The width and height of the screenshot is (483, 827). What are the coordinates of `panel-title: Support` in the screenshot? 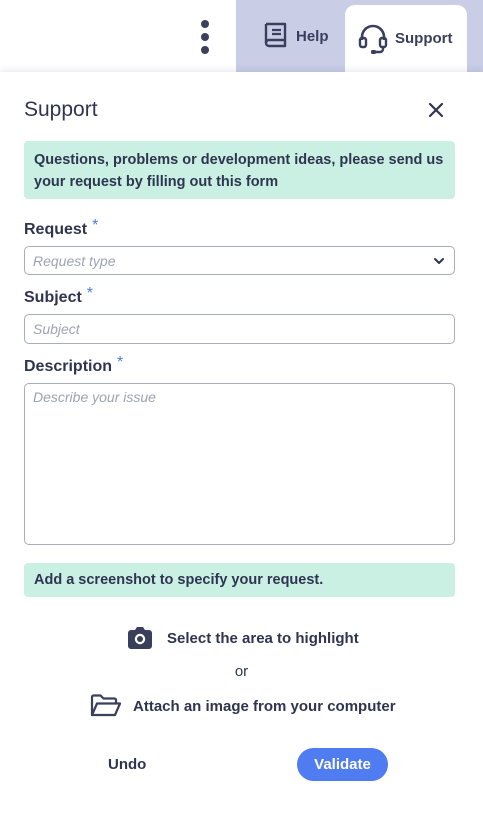 It's located at (61, 109).